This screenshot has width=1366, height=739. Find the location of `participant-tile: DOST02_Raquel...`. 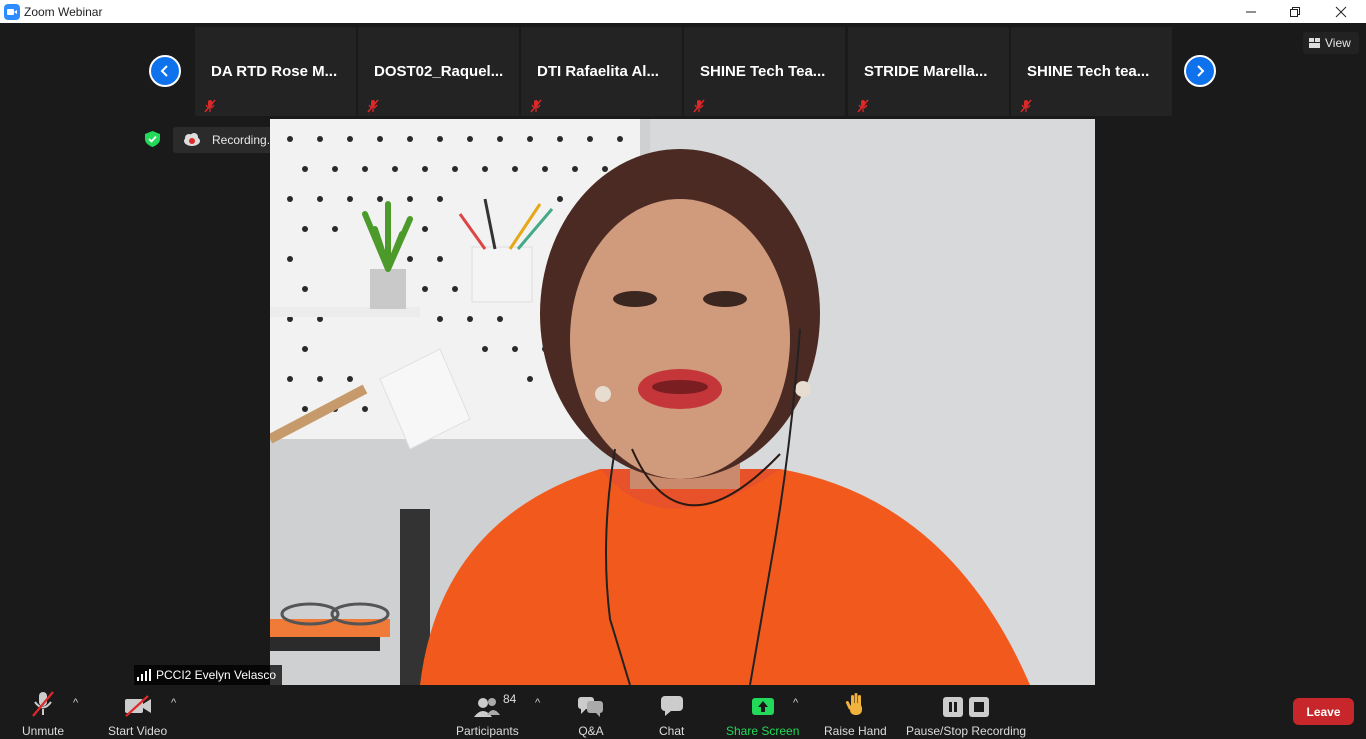

participant-tile: DOST02_Raquel... is located at coordinates (438, 71).